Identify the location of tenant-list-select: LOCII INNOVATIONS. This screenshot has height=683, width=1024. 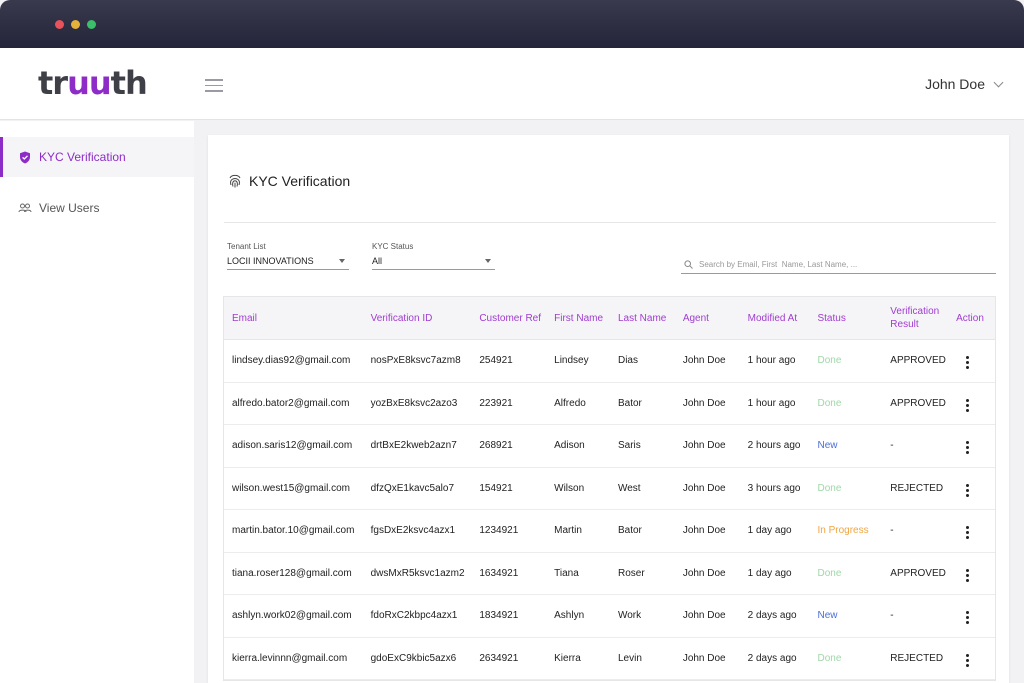
(288, 263).